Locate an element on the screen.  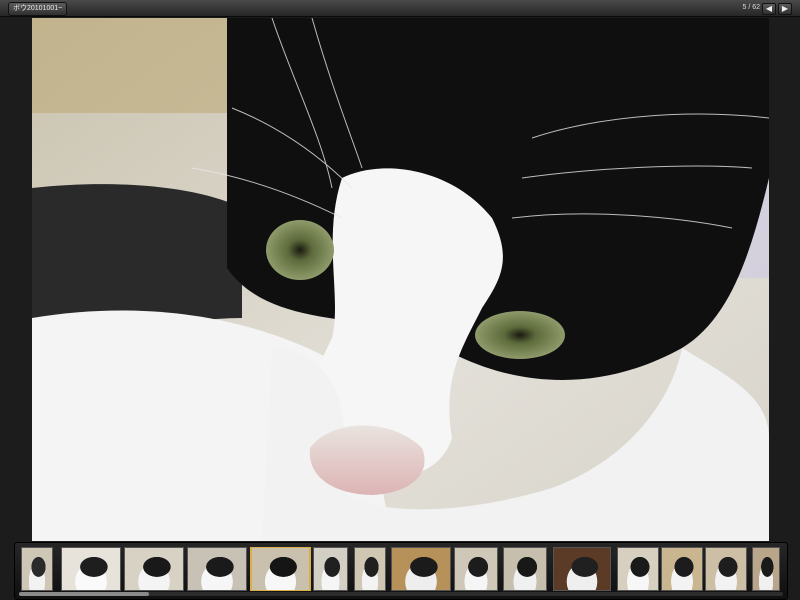
arrow-right-icon: ▶ is located at coordinates (785, 8).